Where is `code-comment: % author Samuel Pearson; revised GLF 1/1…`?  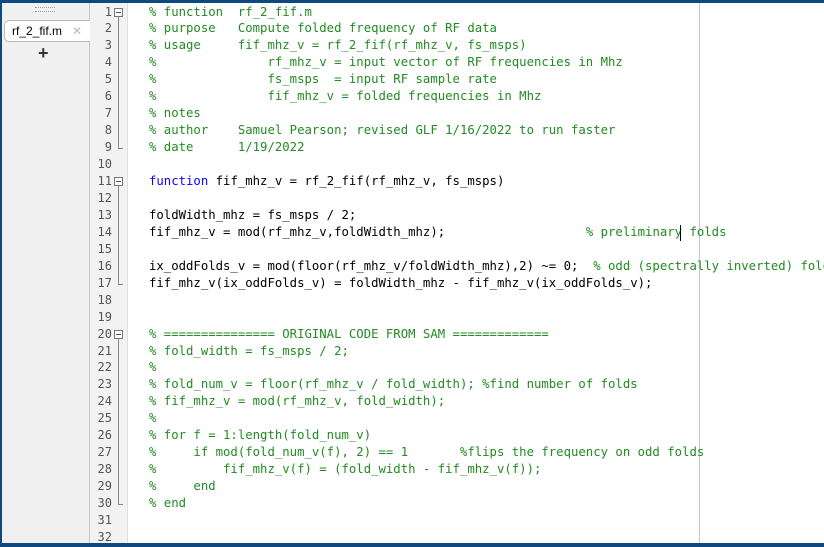 code-comment: % author Samuel Pearson; revised GLF 1/1… is located at coordinates (382, 130).